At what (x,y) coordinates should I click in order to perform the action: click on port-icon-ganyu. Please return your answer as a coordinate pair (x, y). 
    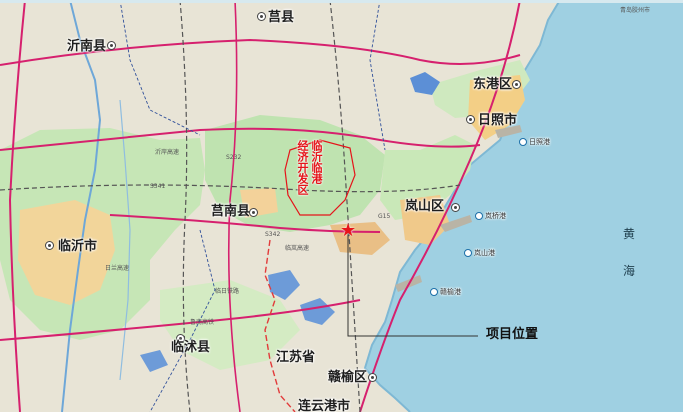
    Looking at the image, I should click on (434, 292).